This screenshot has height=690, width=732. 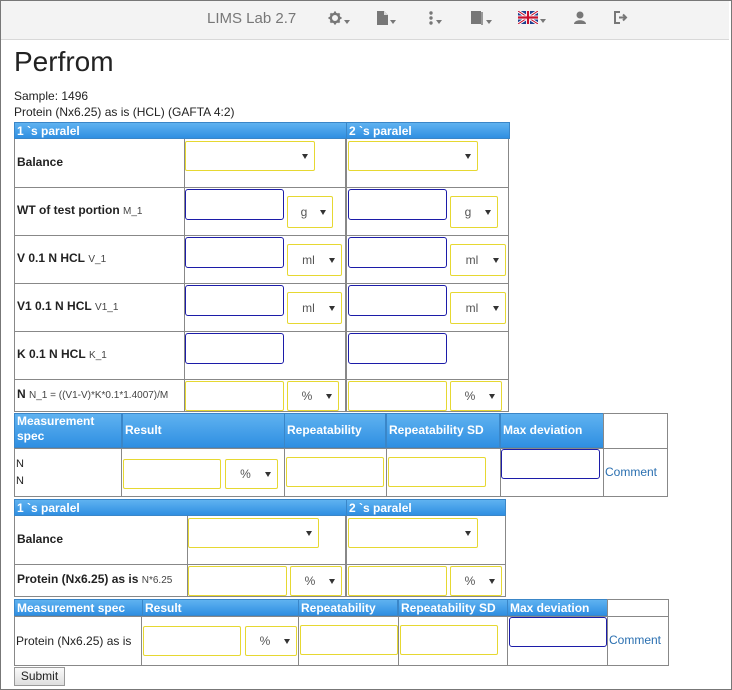 What do you see at coordinates (62, 354) in the screenshot?
I see `row-label-k: K 0.1 N HCL K_1` at bounding box center [62, 354].